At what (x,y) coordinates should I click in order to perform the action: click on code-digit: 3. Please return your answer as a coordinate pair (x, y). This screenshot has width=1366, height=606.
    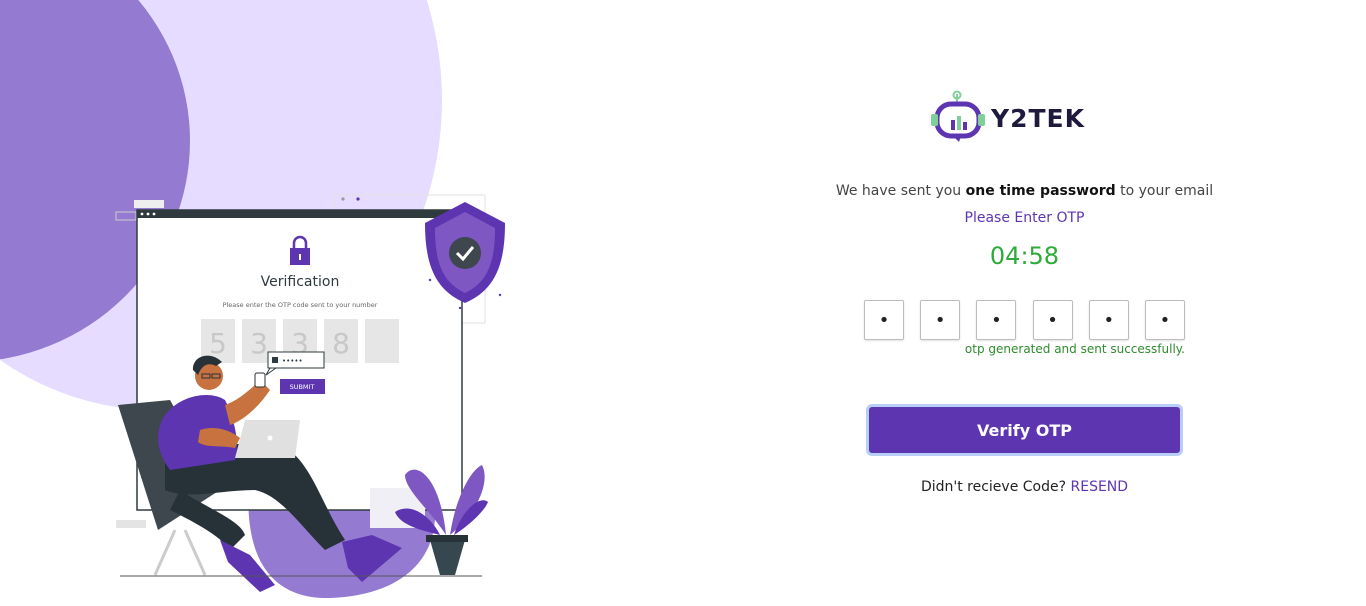
    Looking at the image, I should click on (259, 343).